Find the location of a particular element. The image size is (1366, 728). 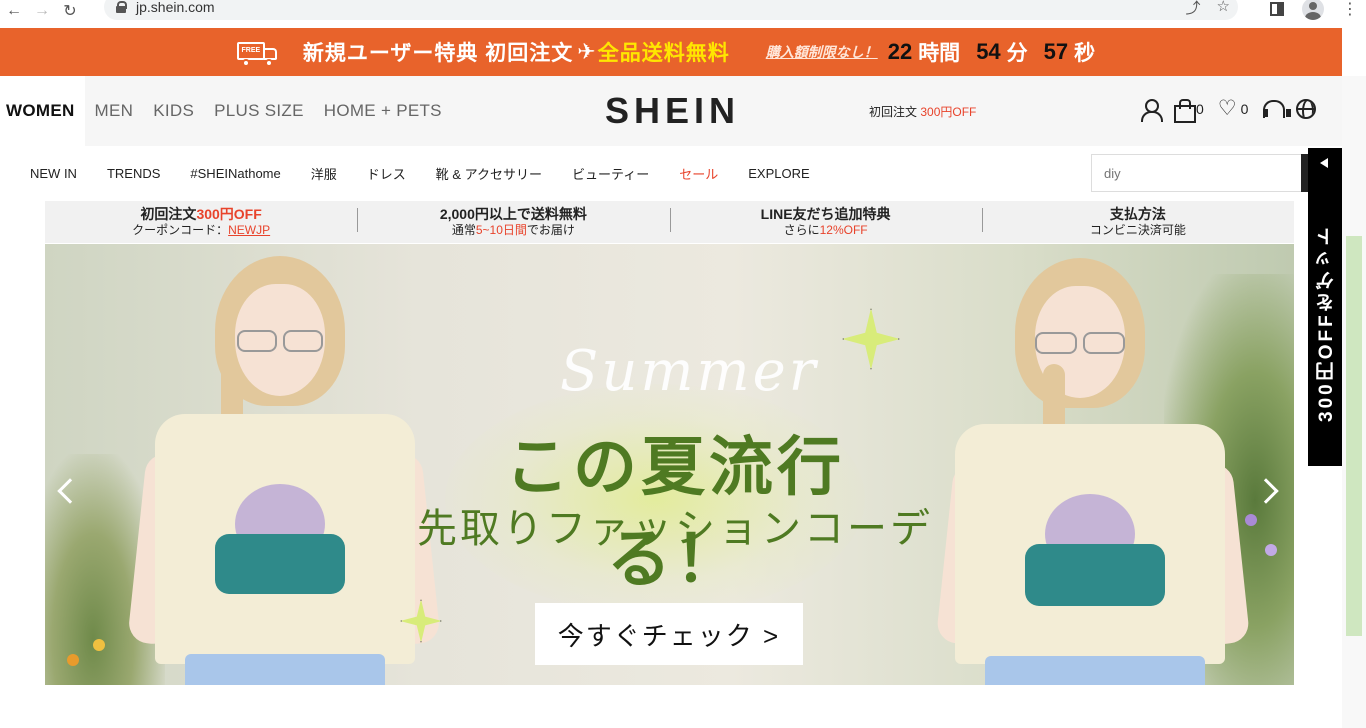

support-button is located at coordinates (1277, 109).